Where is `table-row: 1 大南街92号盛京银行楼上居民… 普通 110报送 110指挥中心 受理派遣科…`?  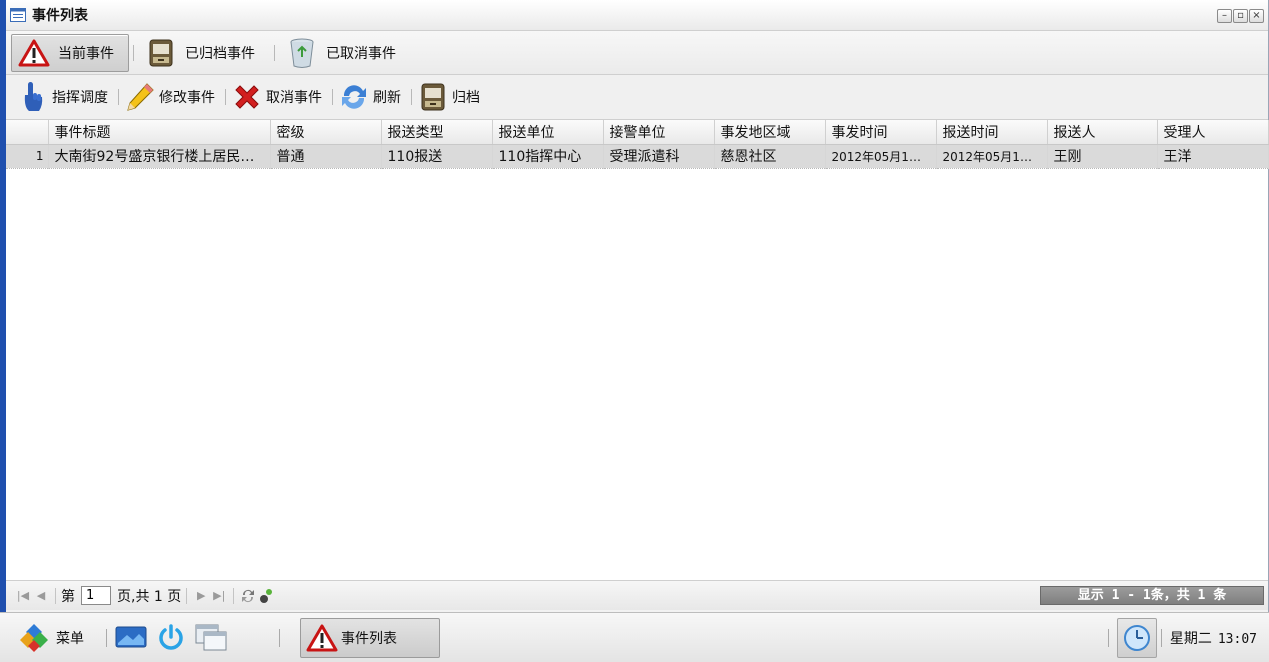
table-row: 1 大南街92号盛京银行楼上居民… 普通 110报送 110指挥中心 受理派遣科… is located at coordinates (637, 156).